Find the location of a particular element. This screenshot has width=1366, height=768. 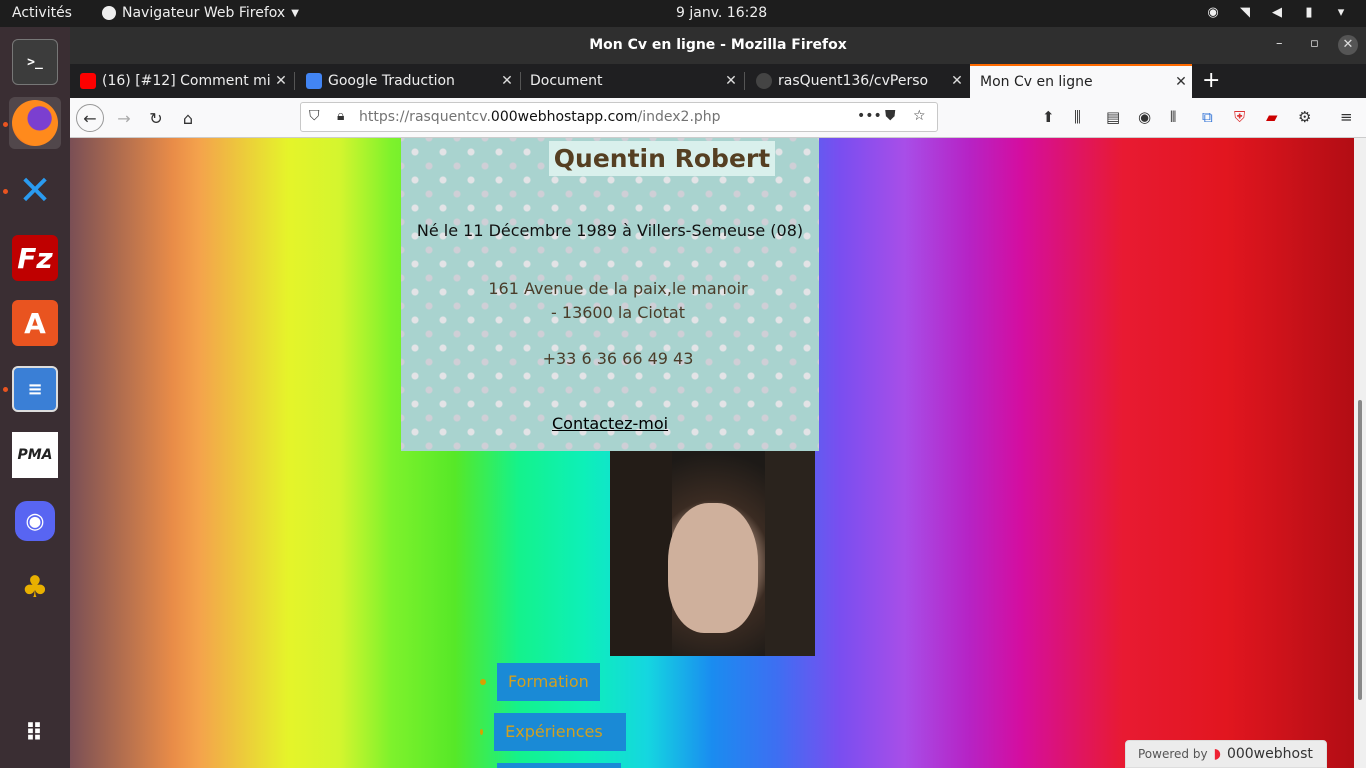

activities-button: Activités is located at coordinates (42, 13).